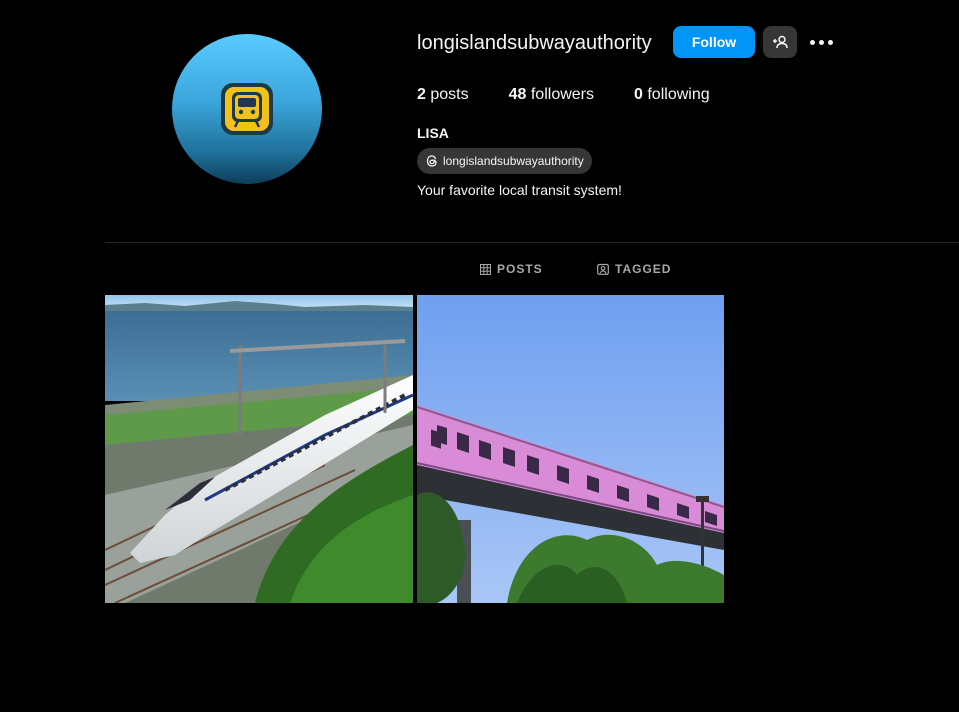  I want to click on threads-handle: longislandsubwayauthority, so click(513, 161).